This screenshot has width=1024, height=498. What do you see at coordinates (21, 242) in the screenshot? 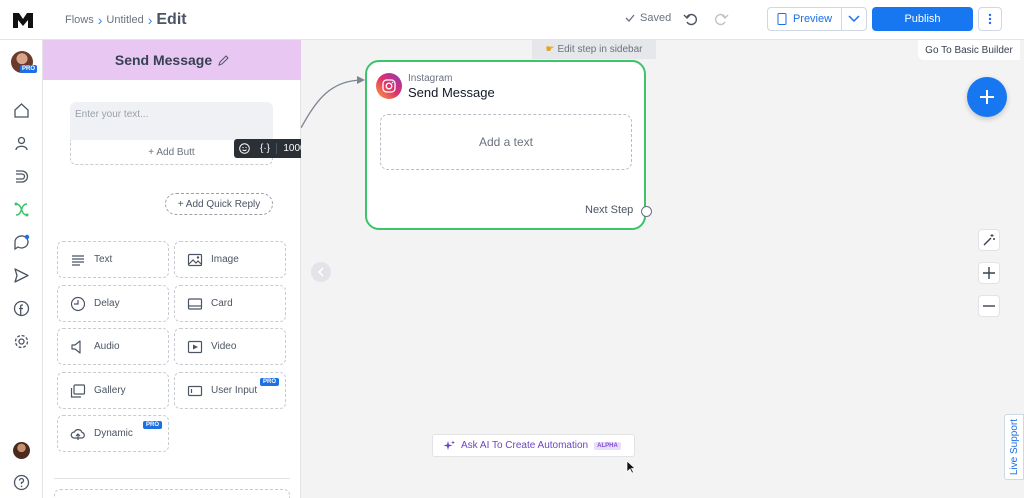
I see `chat-icon` at bounding box center [21, 242].